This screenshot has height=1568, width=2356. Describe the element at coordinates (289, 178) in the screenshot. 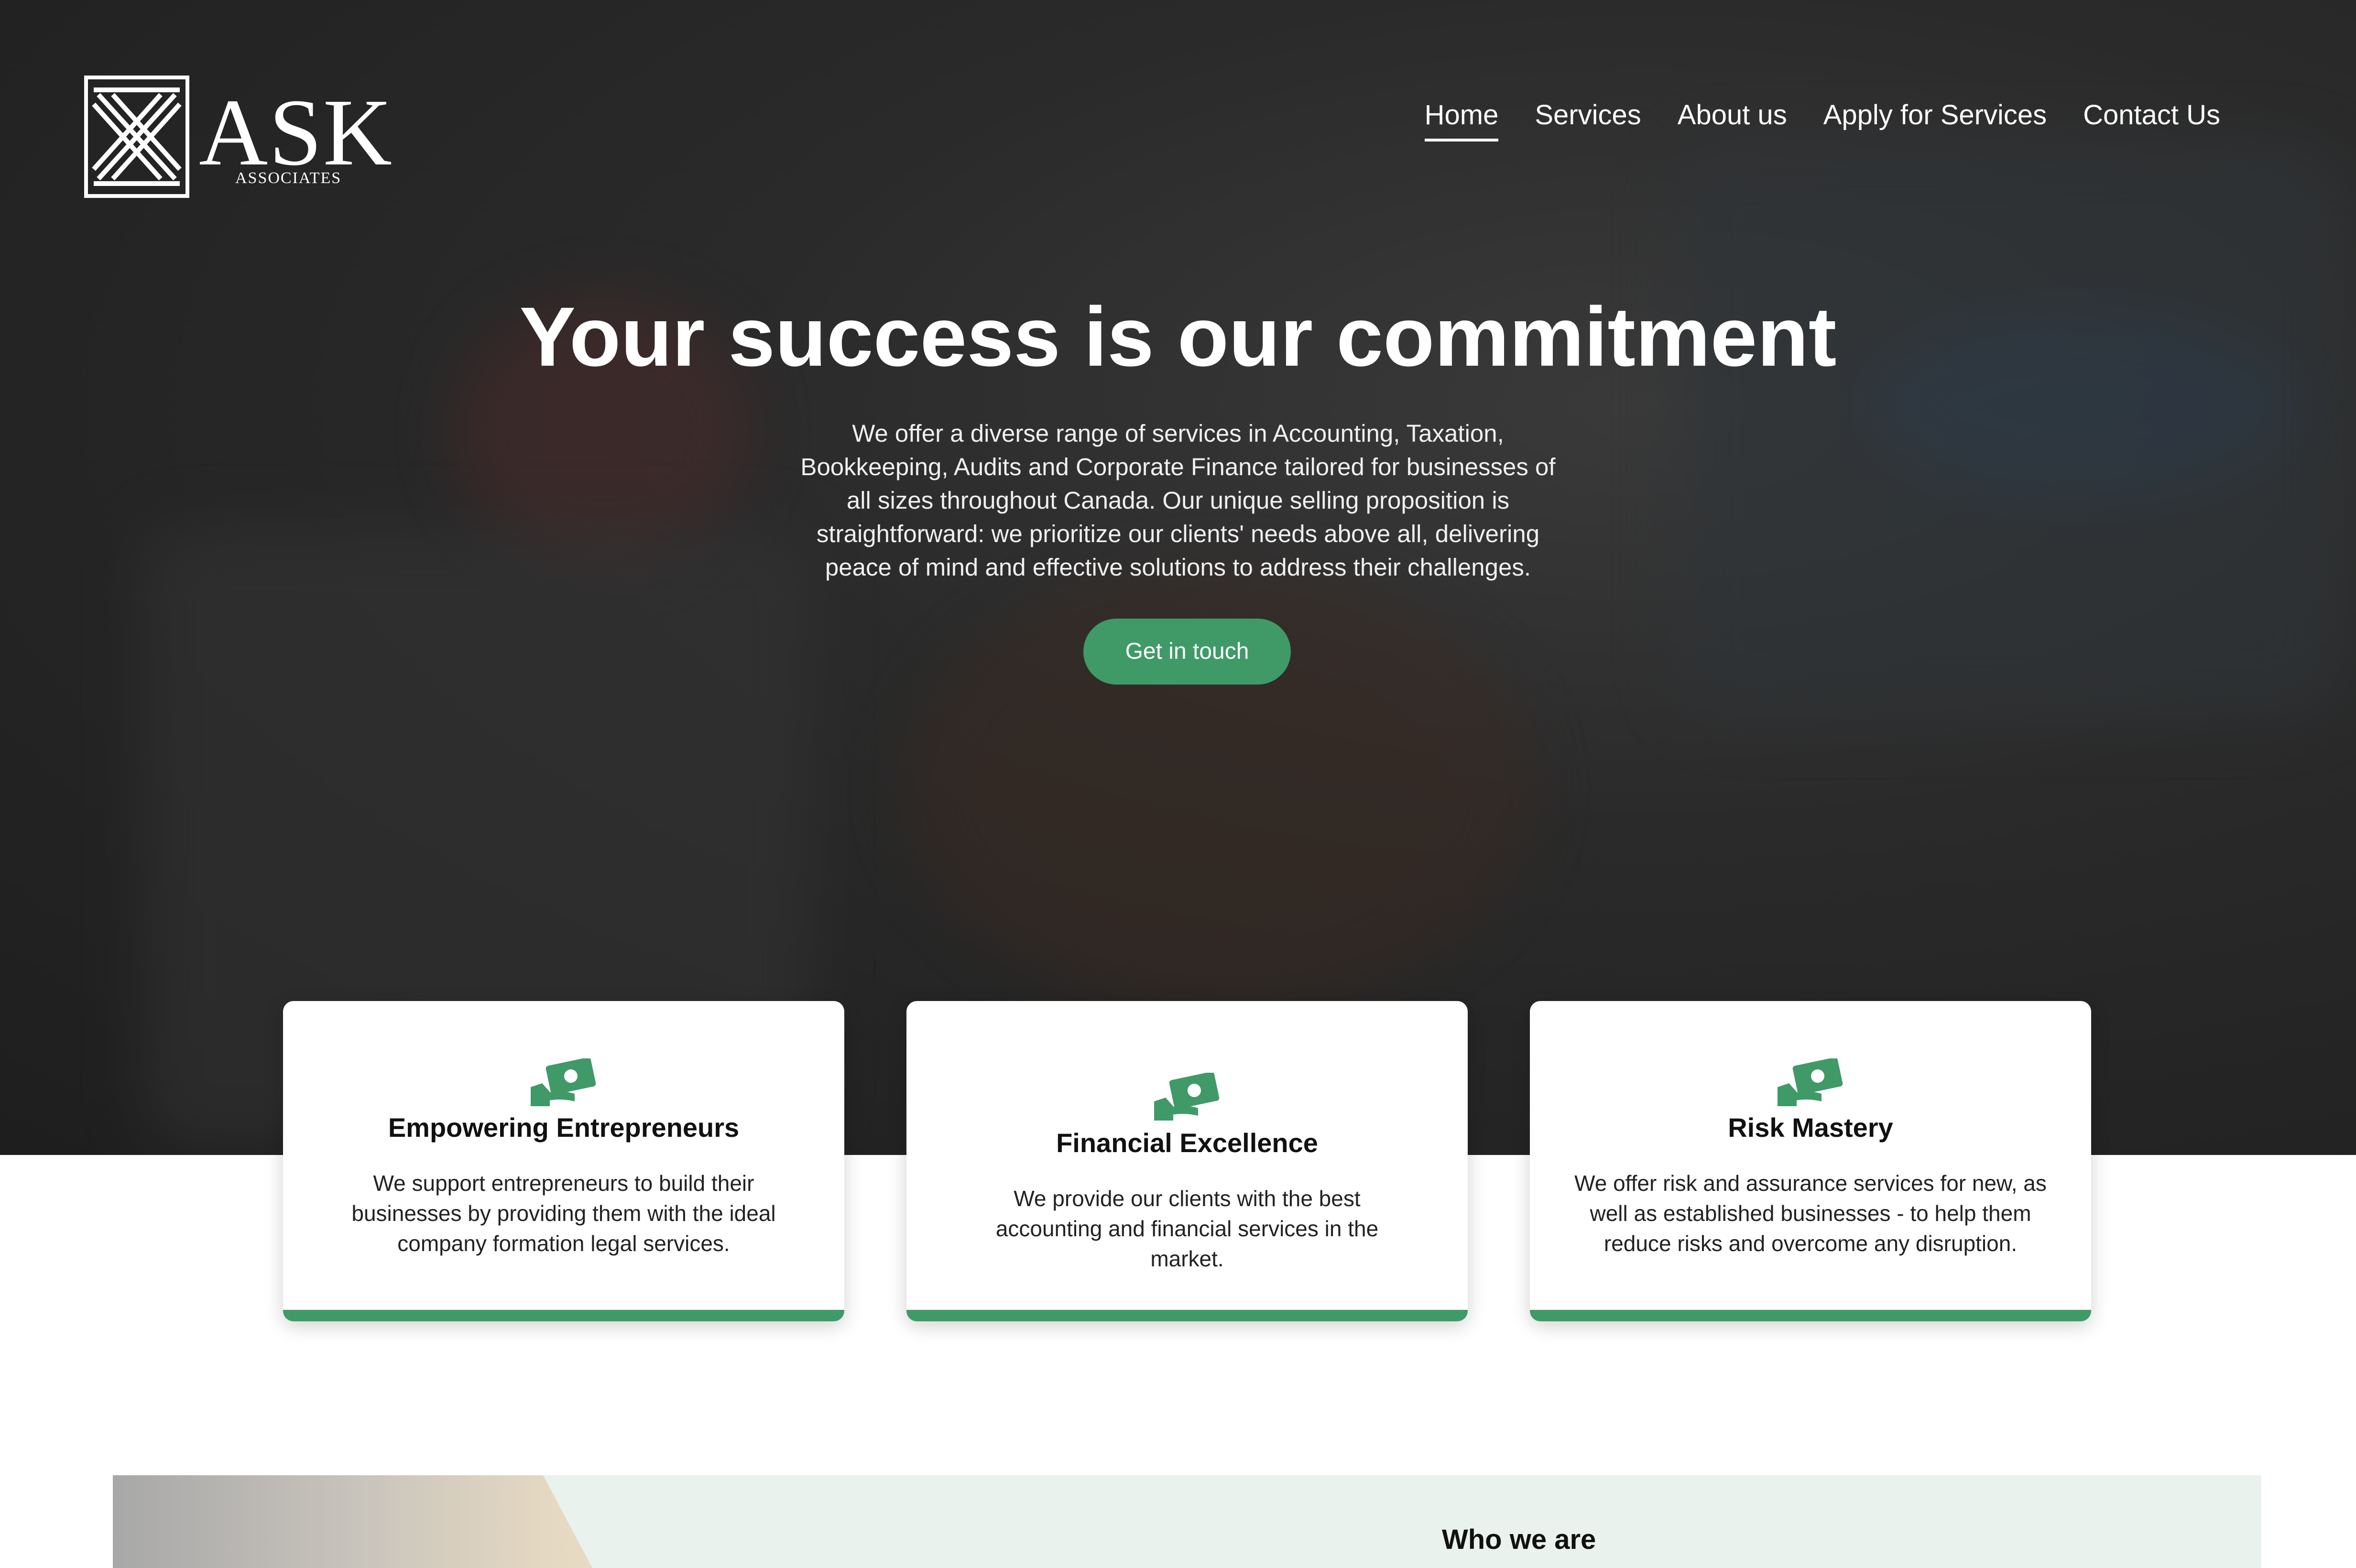

I see `brand-subtitle: ASSOCIATES` at that location.